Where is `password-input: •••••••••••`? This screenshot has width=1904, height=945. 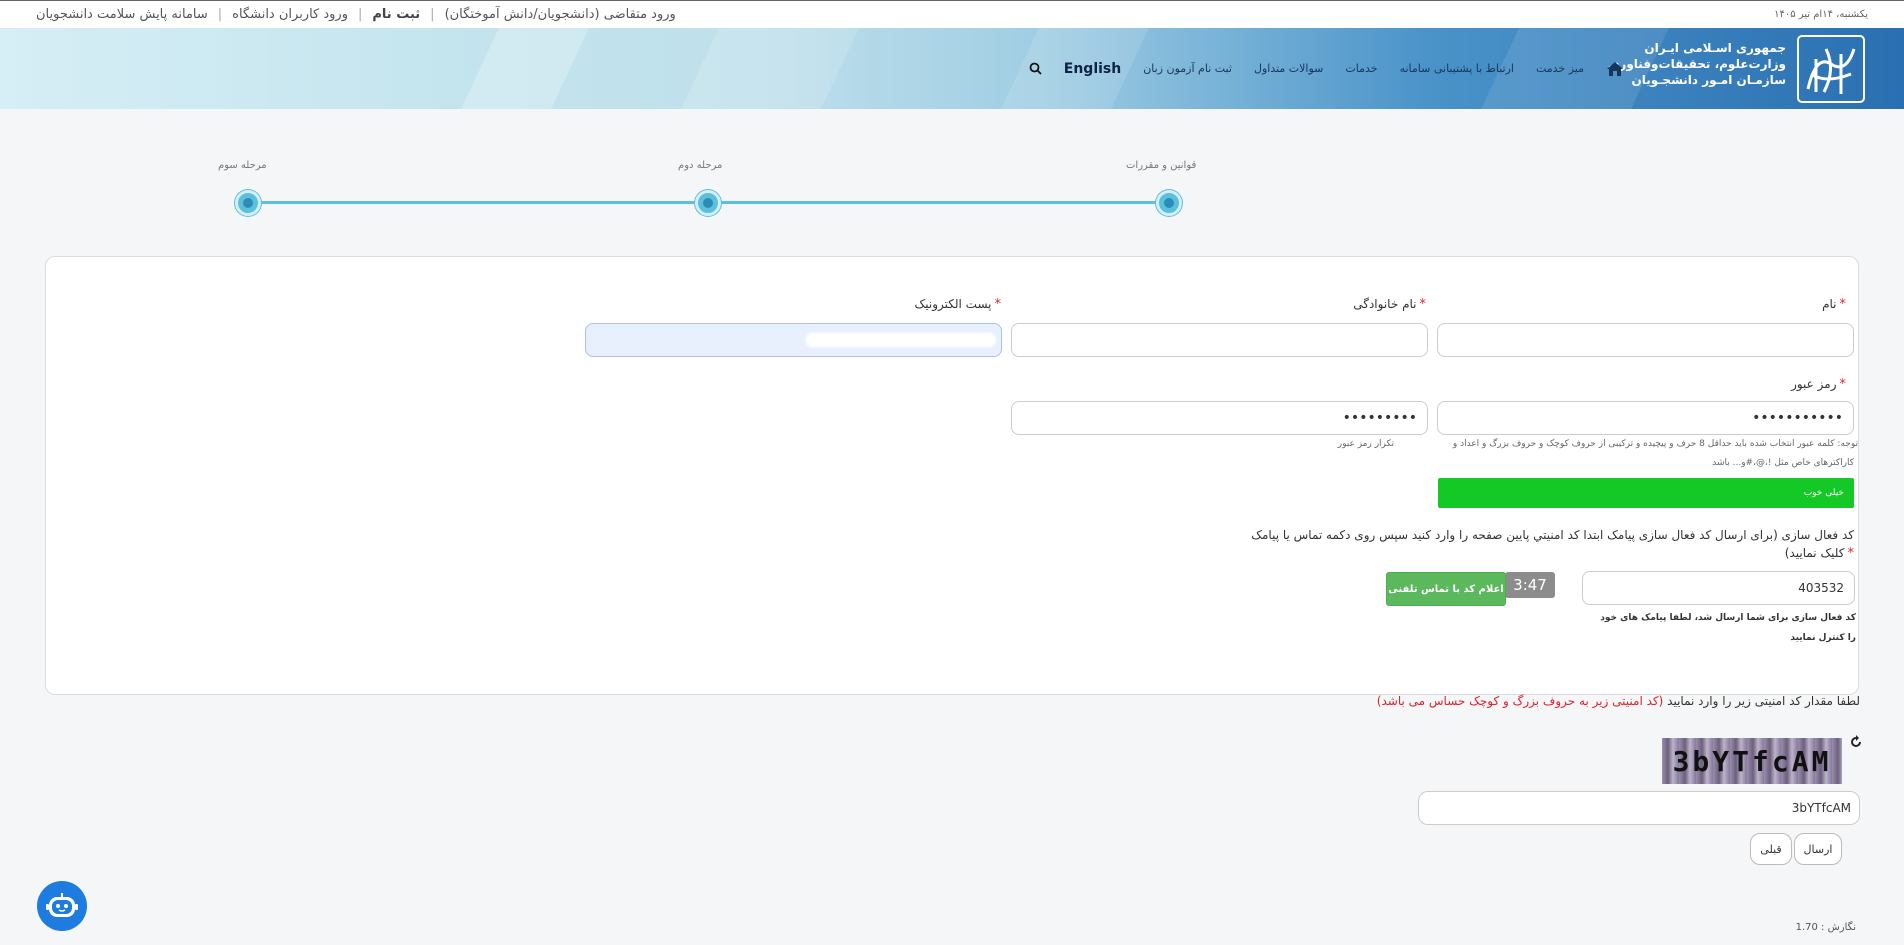 password-input: ••••••••••• is located at coordinates (1645, 418).